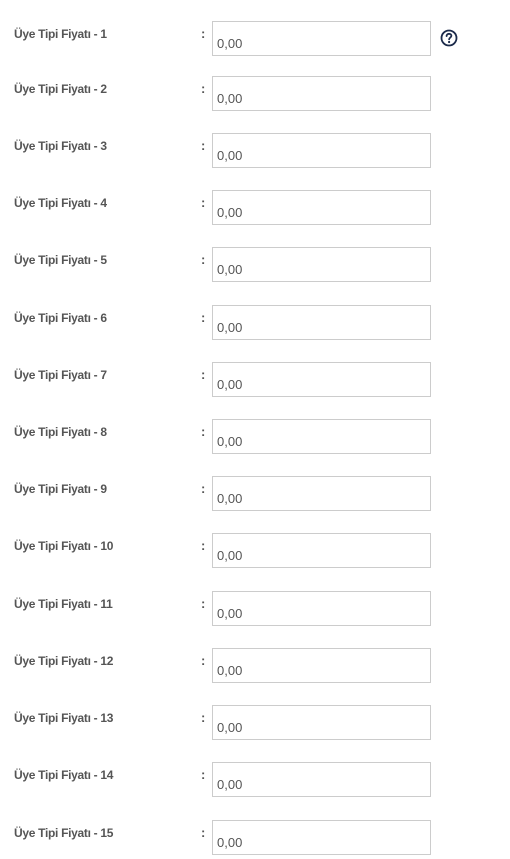 The image size is (510, 859). Describe the element at coordinates (60, 318) in the screenshot. I see `price-label-6: Üye Tipi Fiyatı - 6` at that location.